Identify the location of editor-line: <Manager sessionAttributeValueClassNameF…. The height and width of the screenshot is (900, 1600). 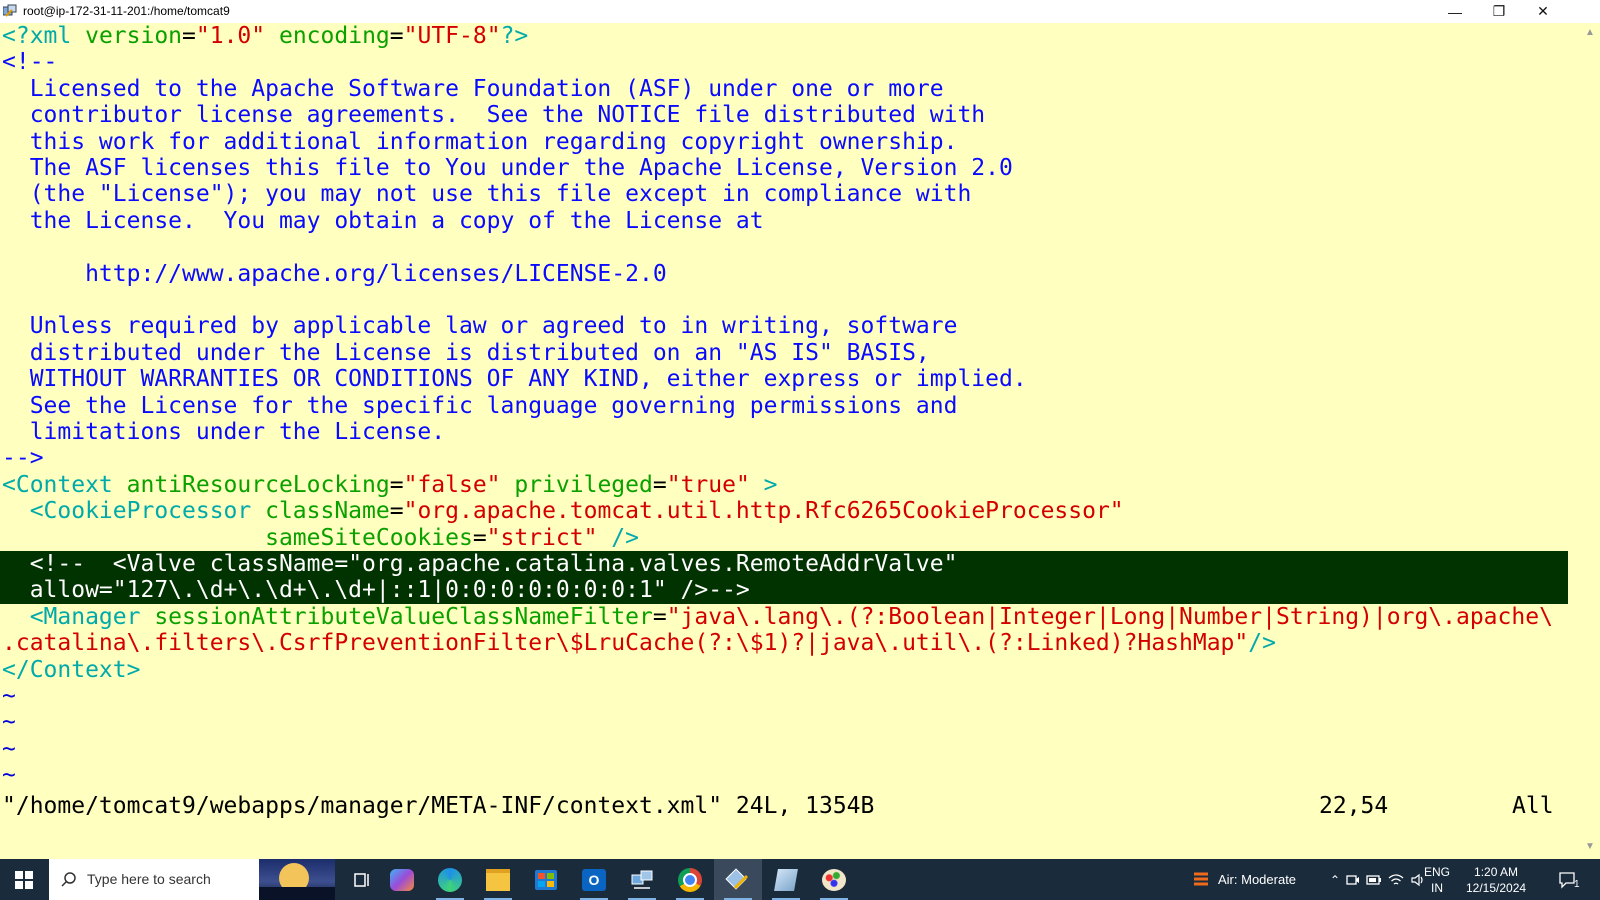
(777, 617).